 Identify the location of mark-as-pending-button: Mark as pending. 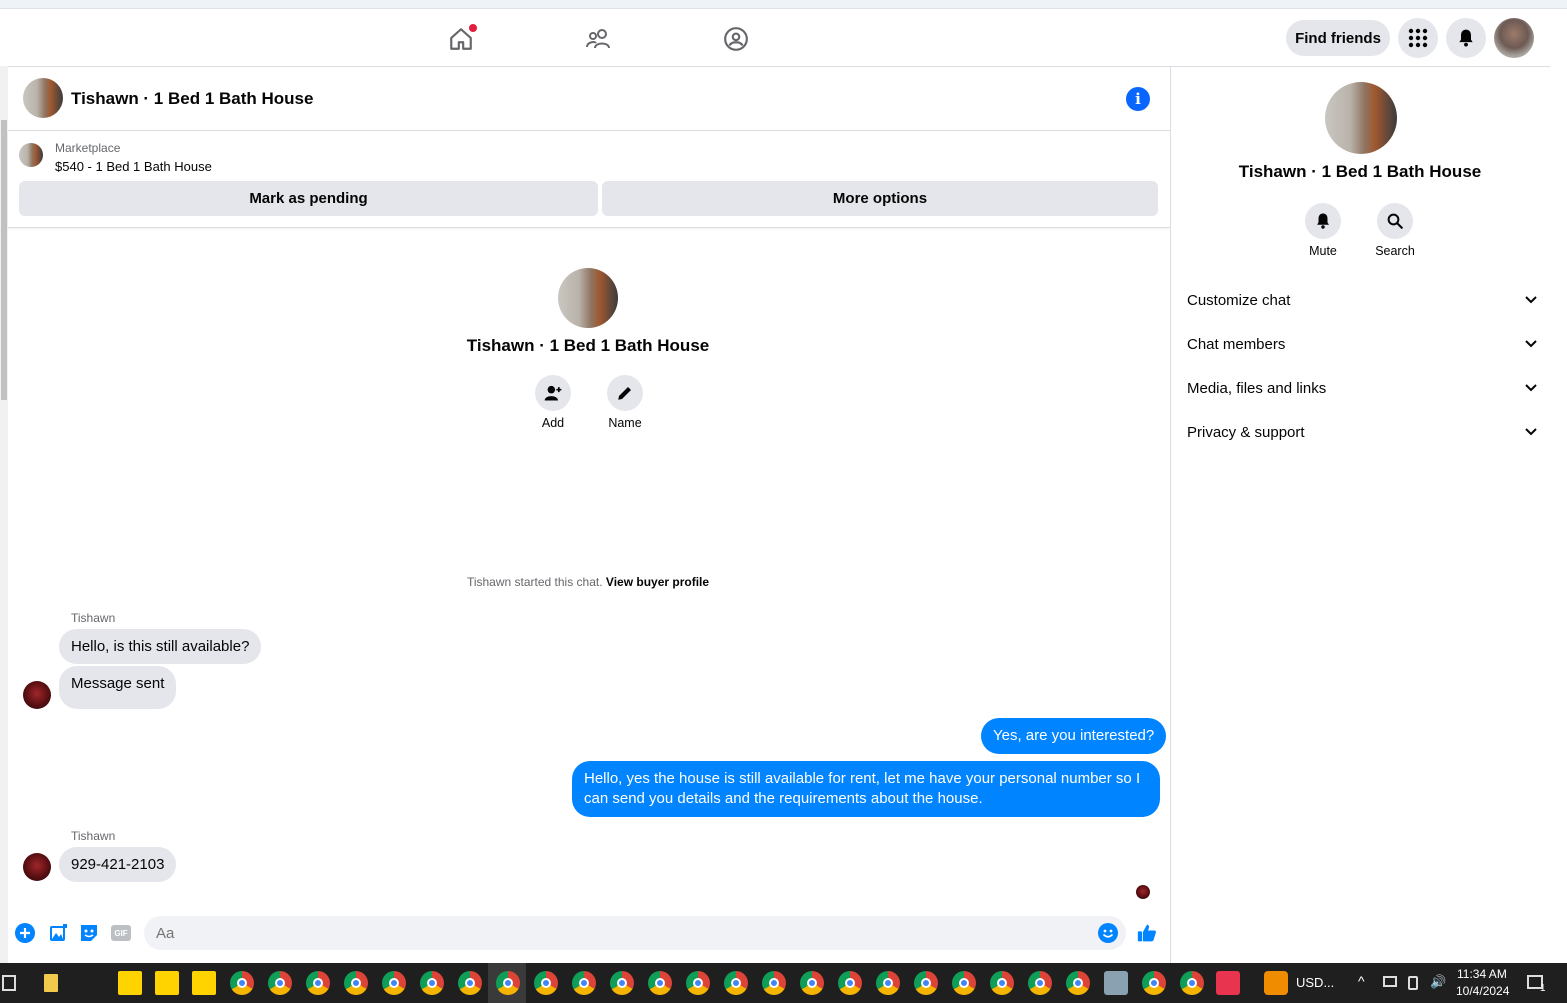
(308, 198).